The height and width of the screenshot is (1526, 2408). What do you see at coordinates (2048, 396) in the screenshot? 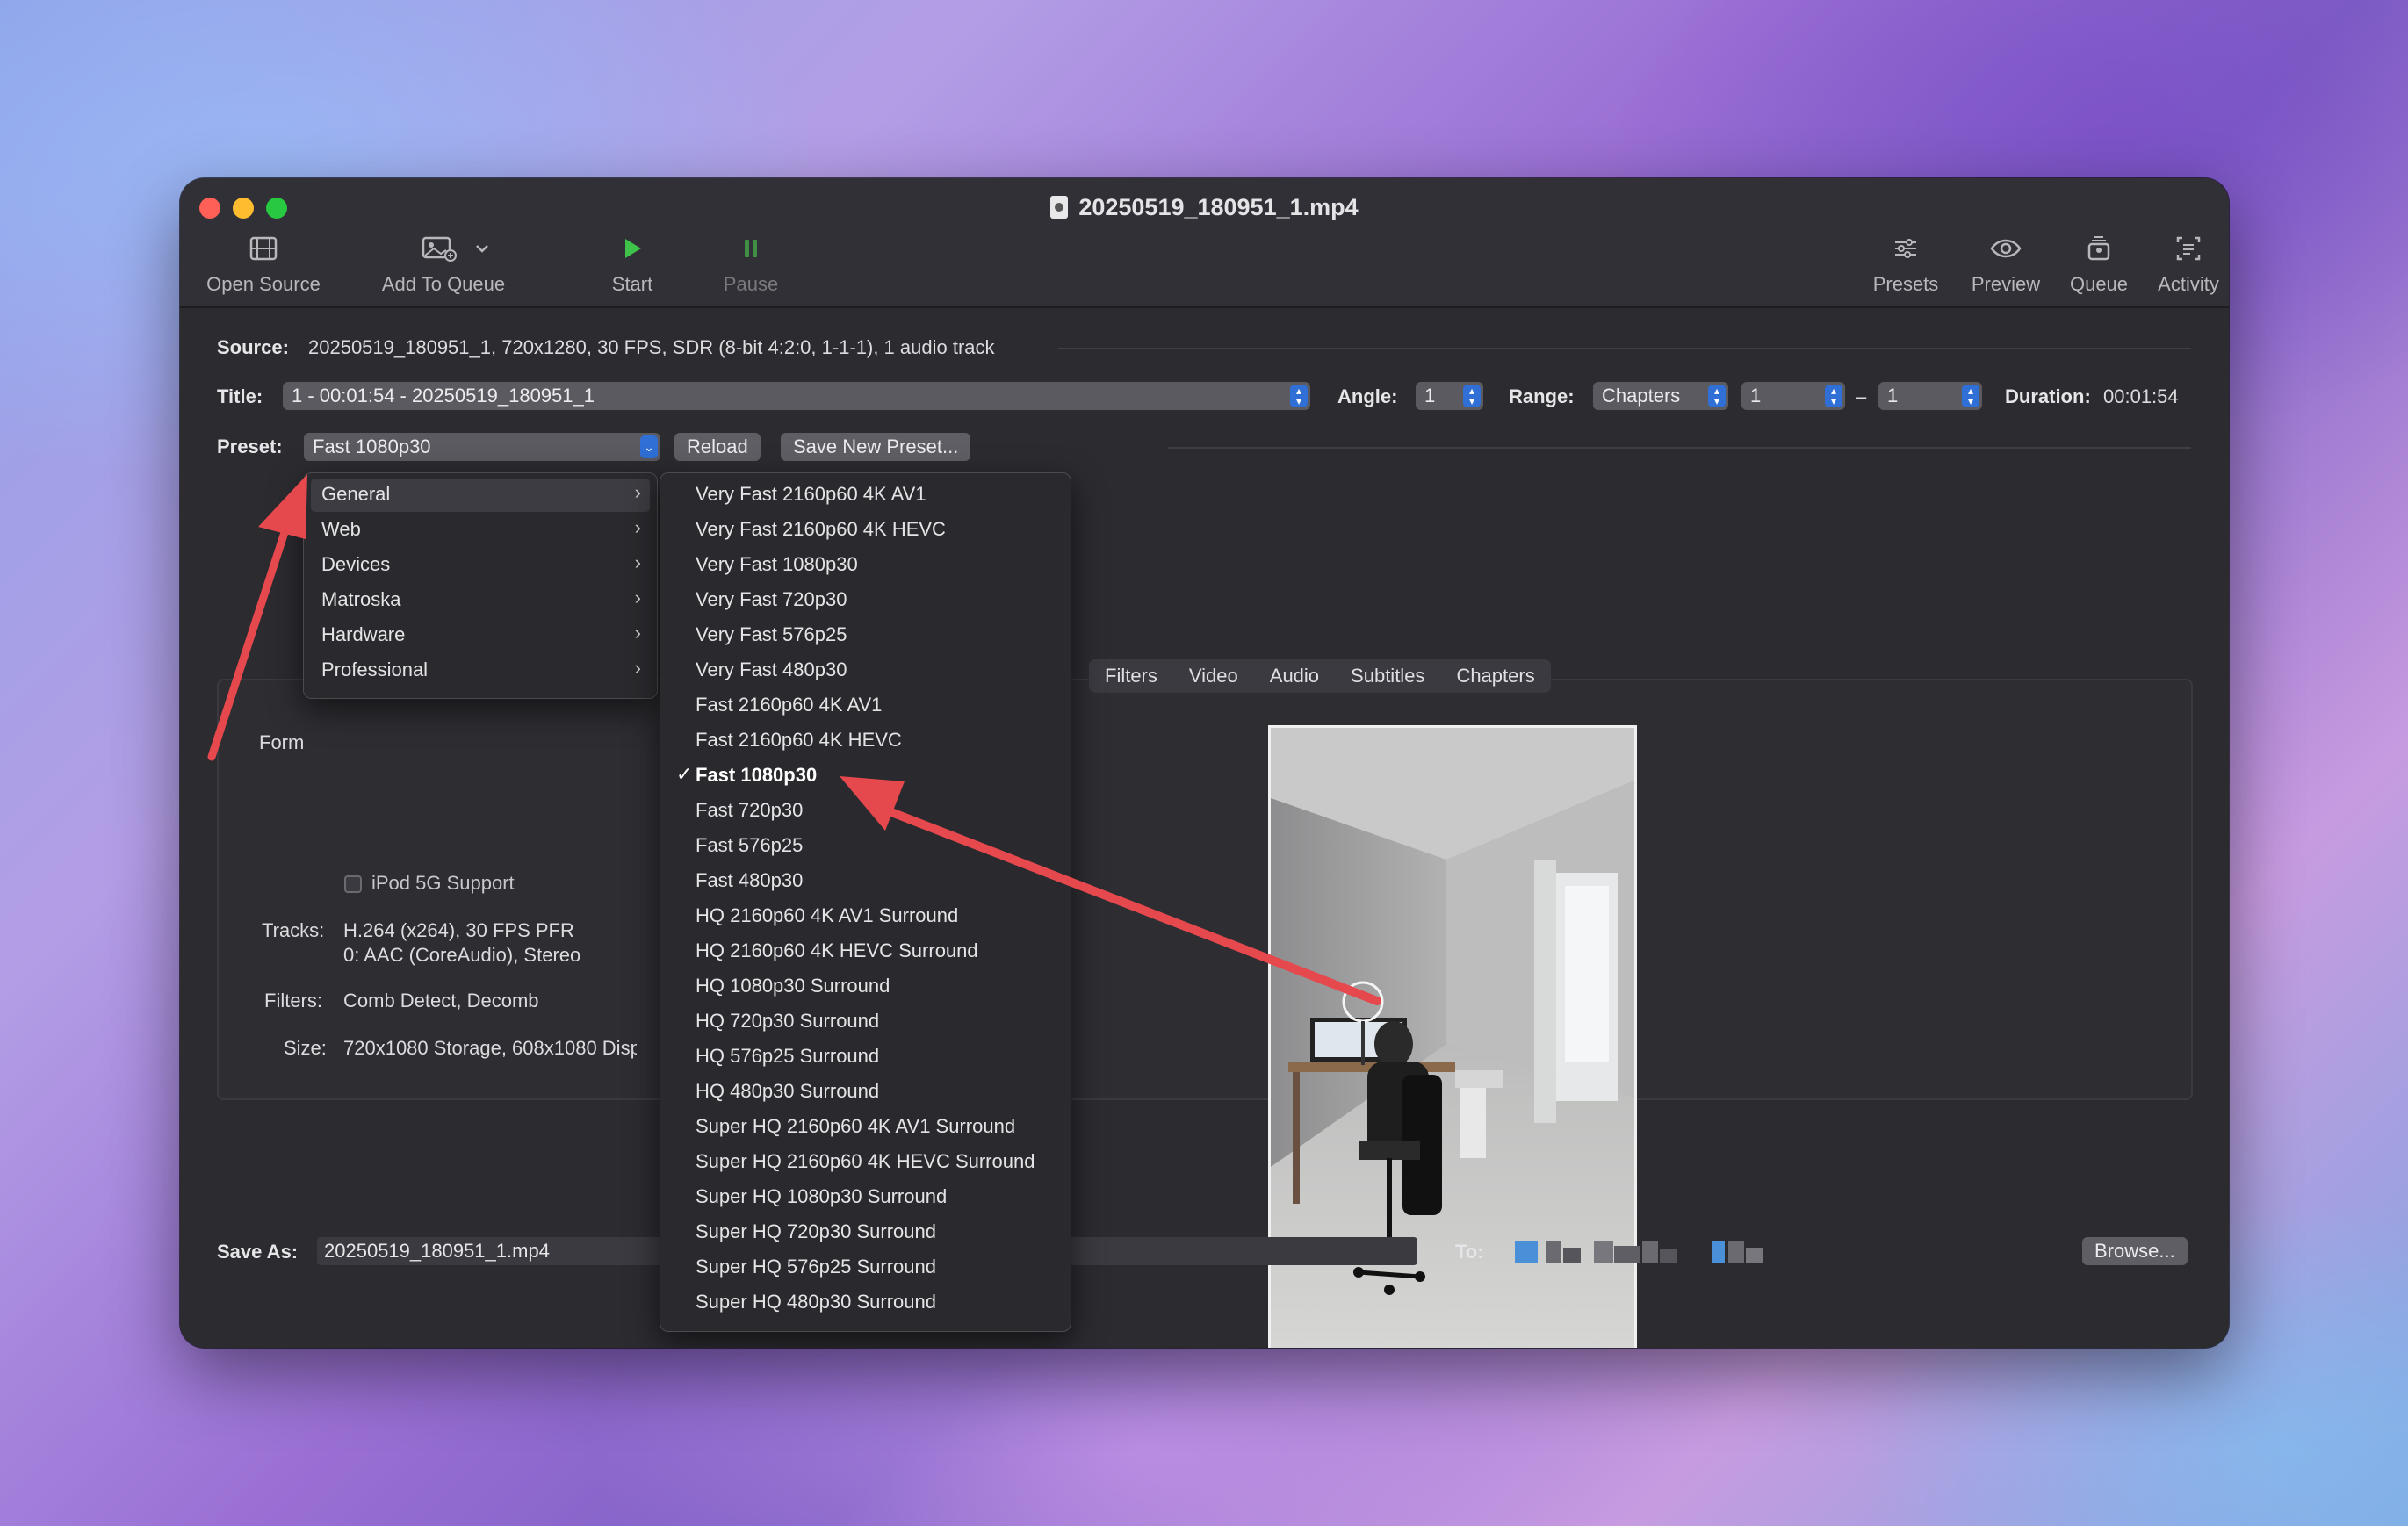
I see `duration-label: Duration:` at bounding box center [2048, 396].